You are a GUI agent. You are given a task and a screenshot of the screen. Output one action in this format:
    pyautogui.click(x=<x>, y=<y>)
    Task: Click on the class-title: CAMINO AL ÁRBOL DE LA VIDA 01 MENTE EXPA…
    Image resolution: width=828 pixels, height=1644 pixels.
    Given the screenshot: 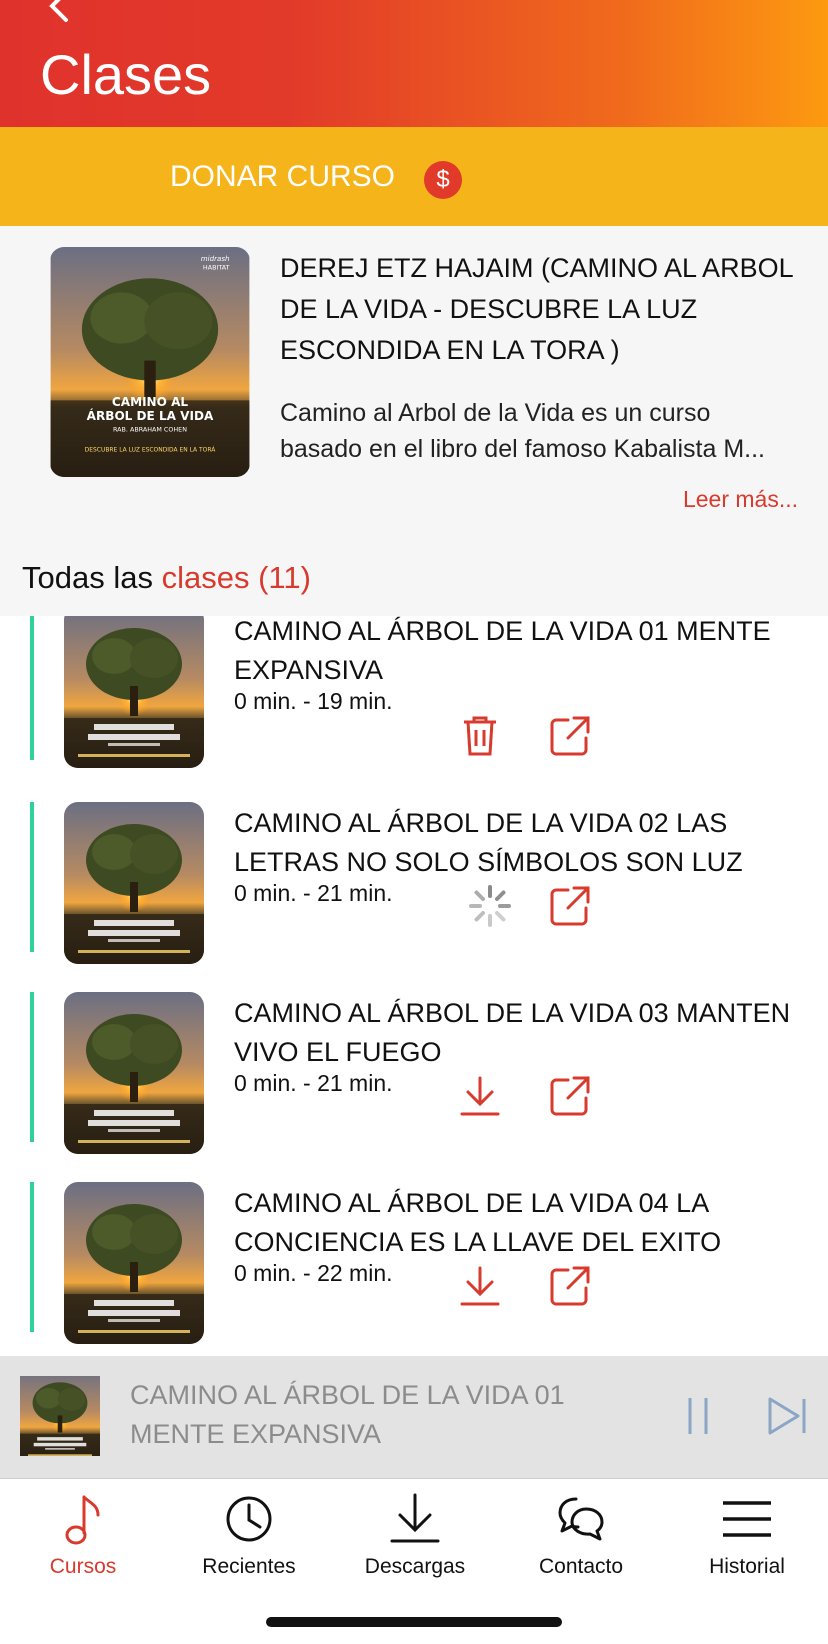 What is the action you would take?
    pyautogui.click(x=502, y=650)
    